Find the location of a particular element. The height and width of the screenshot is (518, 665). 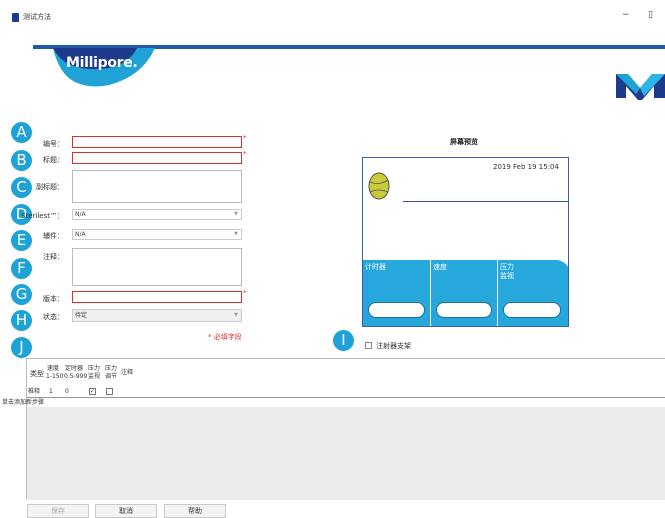

grid-row-separator is located at coordinates (346, 397).